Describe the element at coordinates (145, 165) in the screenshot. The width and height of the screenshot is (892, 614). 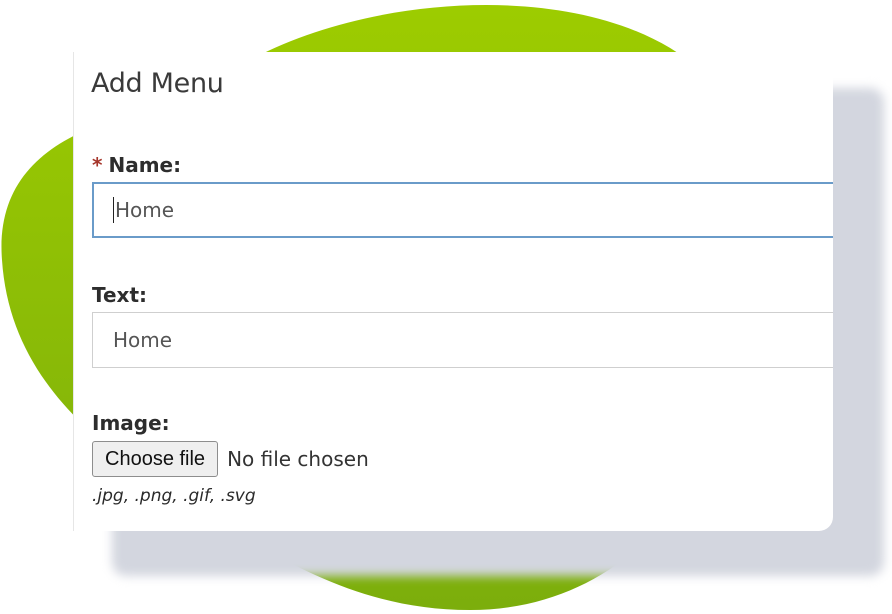
I see `name-label-text: Name:` at that location.